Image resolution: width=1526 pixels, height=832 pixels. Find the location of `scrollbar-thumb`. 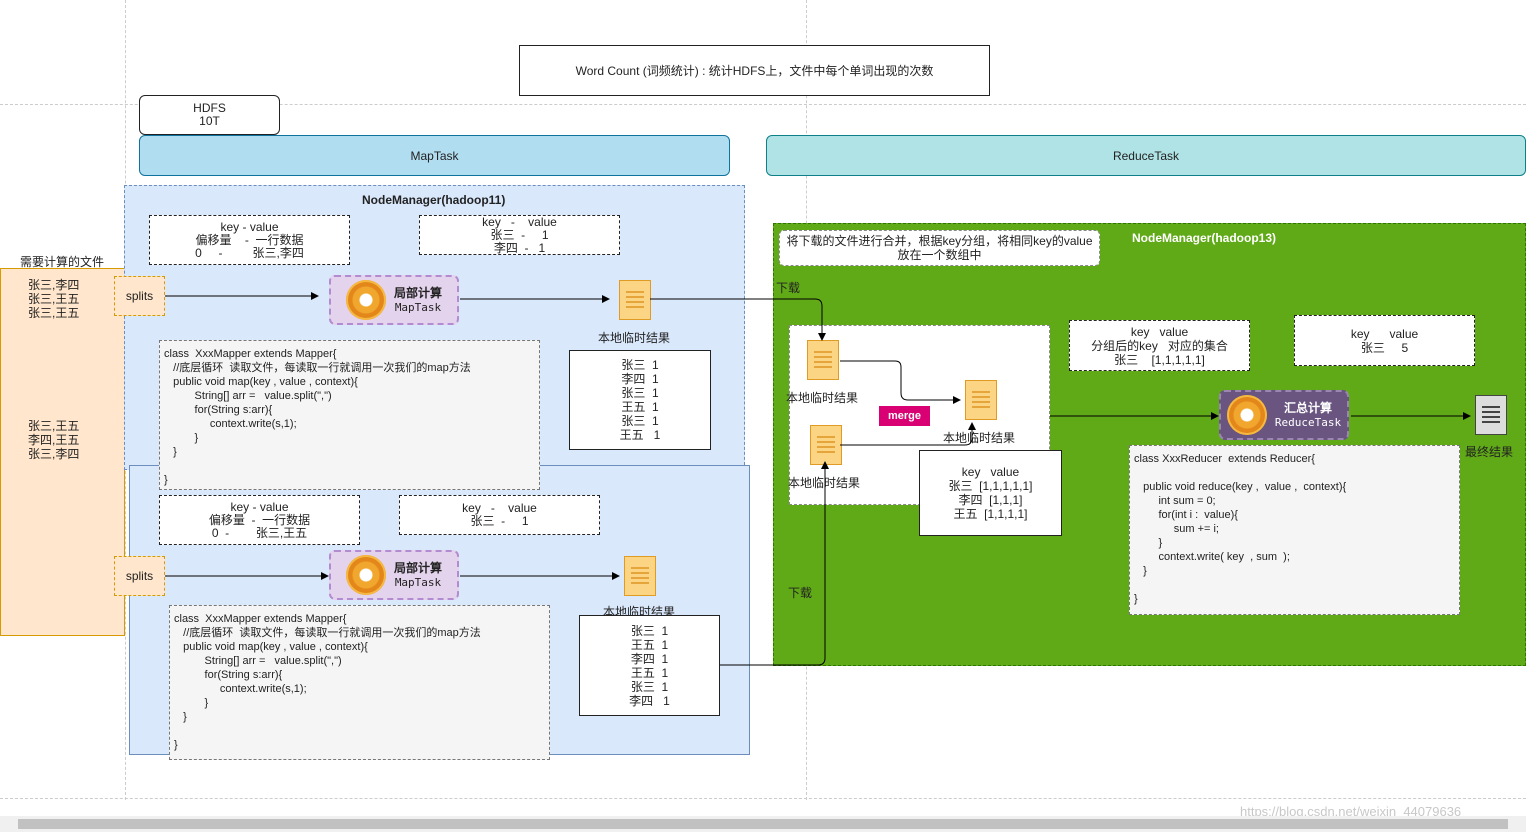

scrollbar-thumb is located at coordinates (763, 824).